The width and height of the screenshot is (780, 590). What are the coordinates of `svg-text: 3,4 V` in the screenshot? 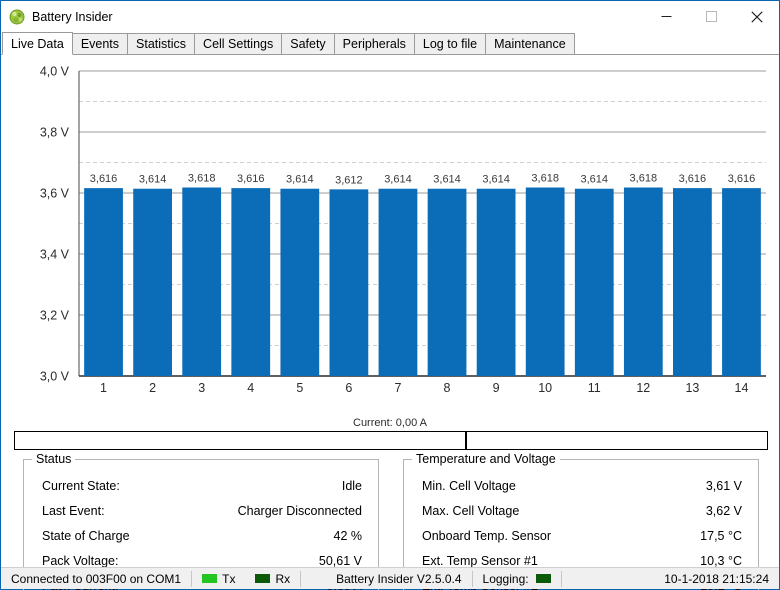 It's located at (55, 255).